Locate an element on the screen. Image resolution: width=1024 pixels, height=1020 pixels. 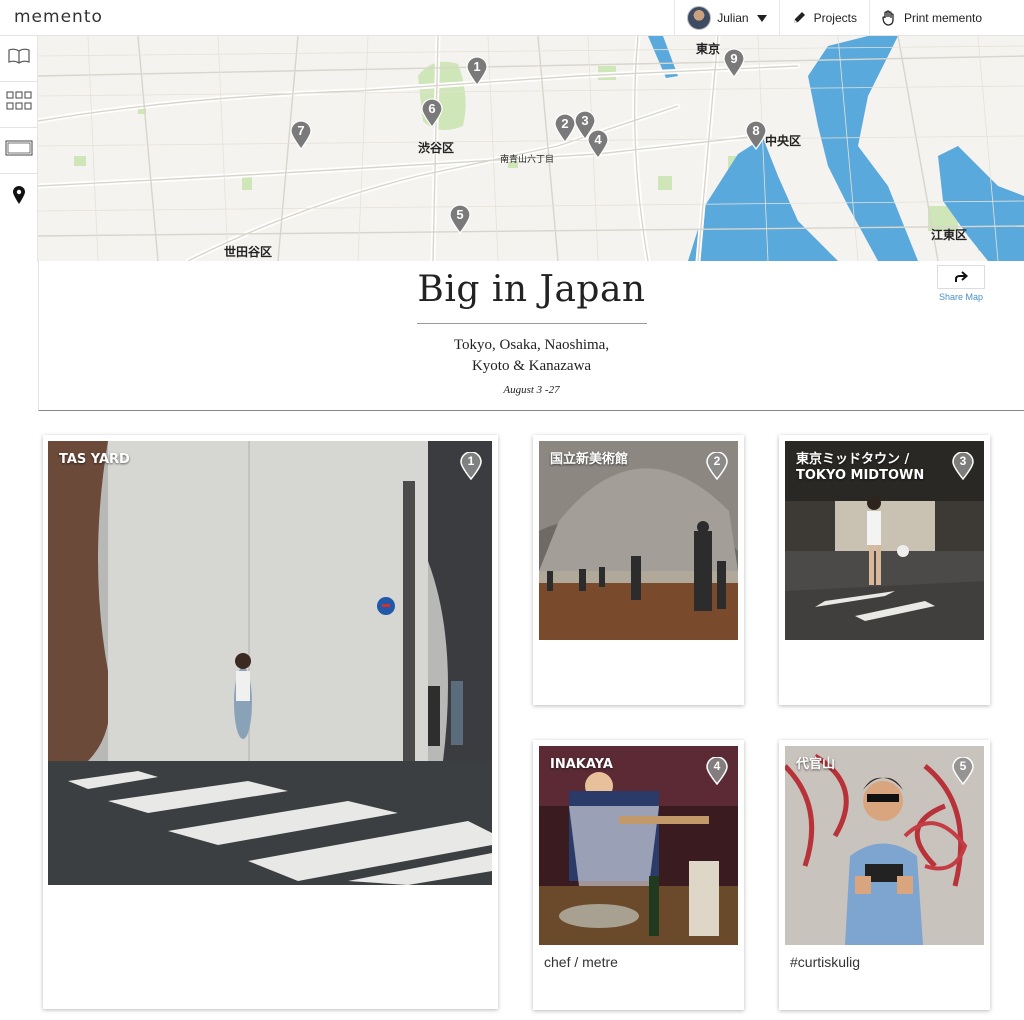
print-label: Print memento is located at coordinates (942, 18).